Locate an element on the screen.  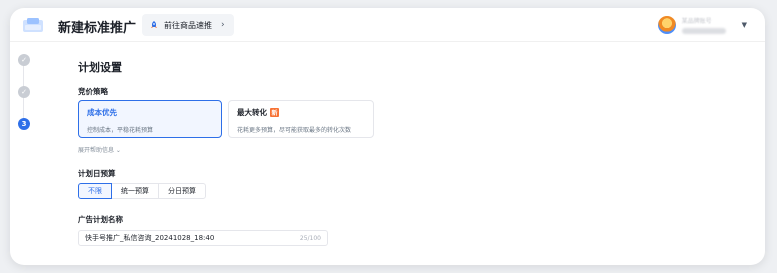
section-title: 计划设置 is located at coordinates (100, 67).